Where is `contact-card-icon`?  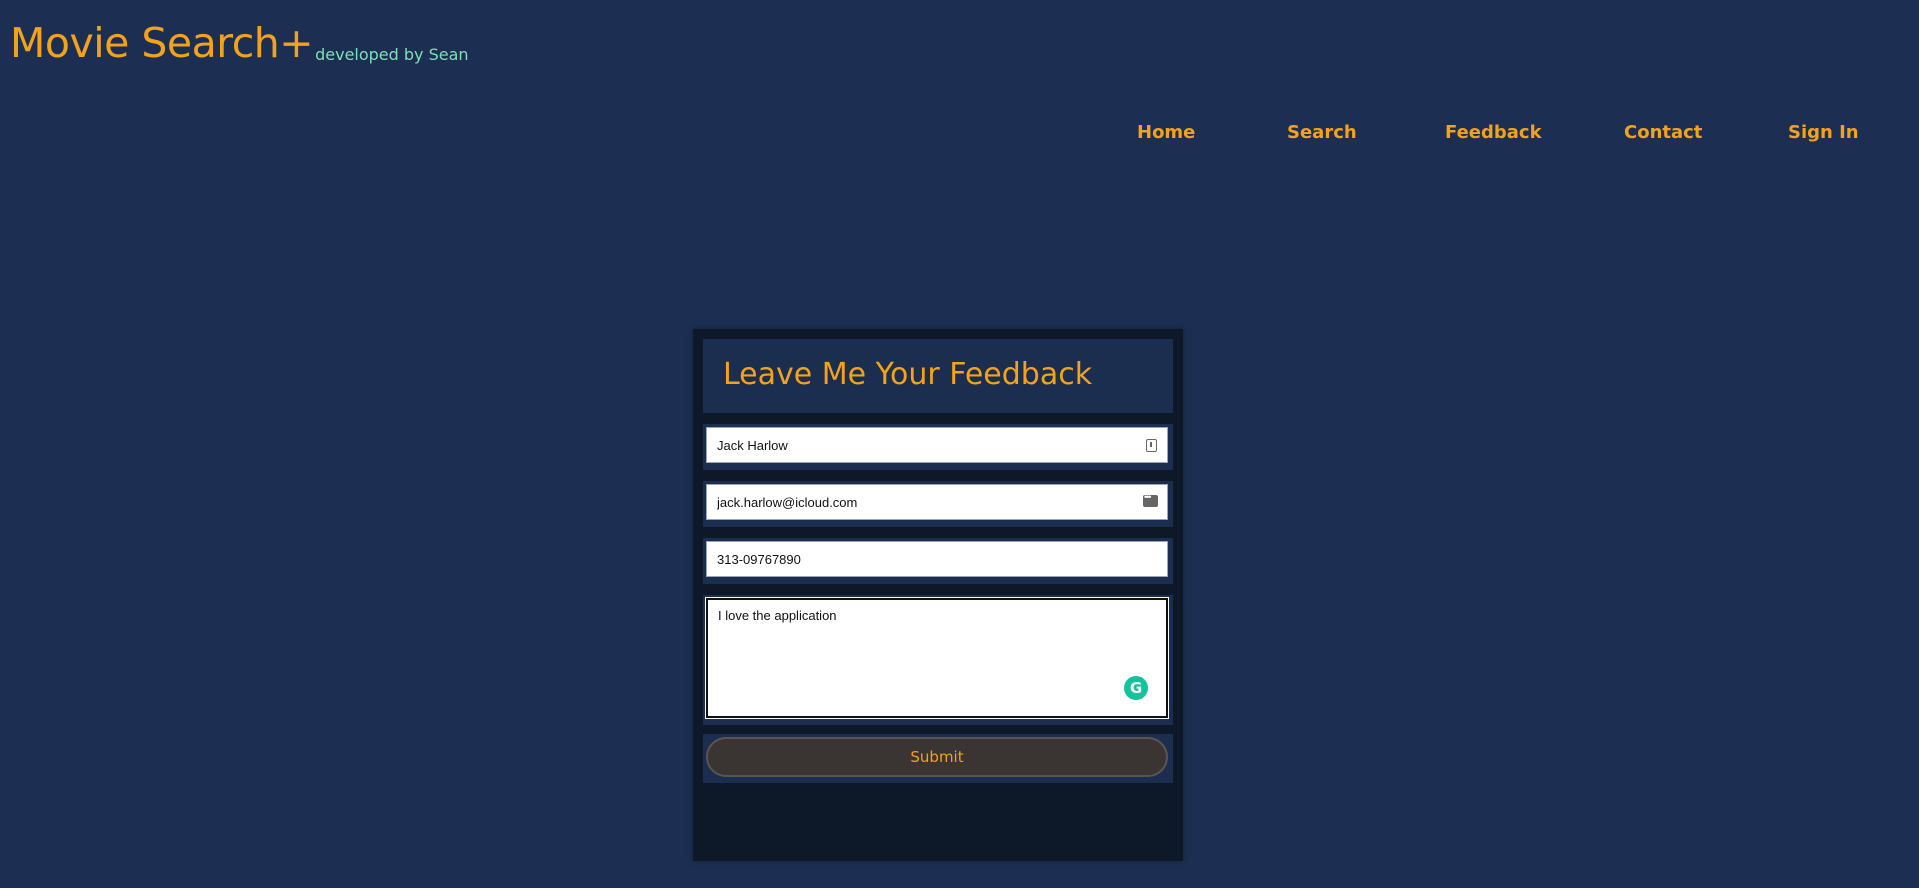
contact-card-icon is located at coordinates (1151, 445).